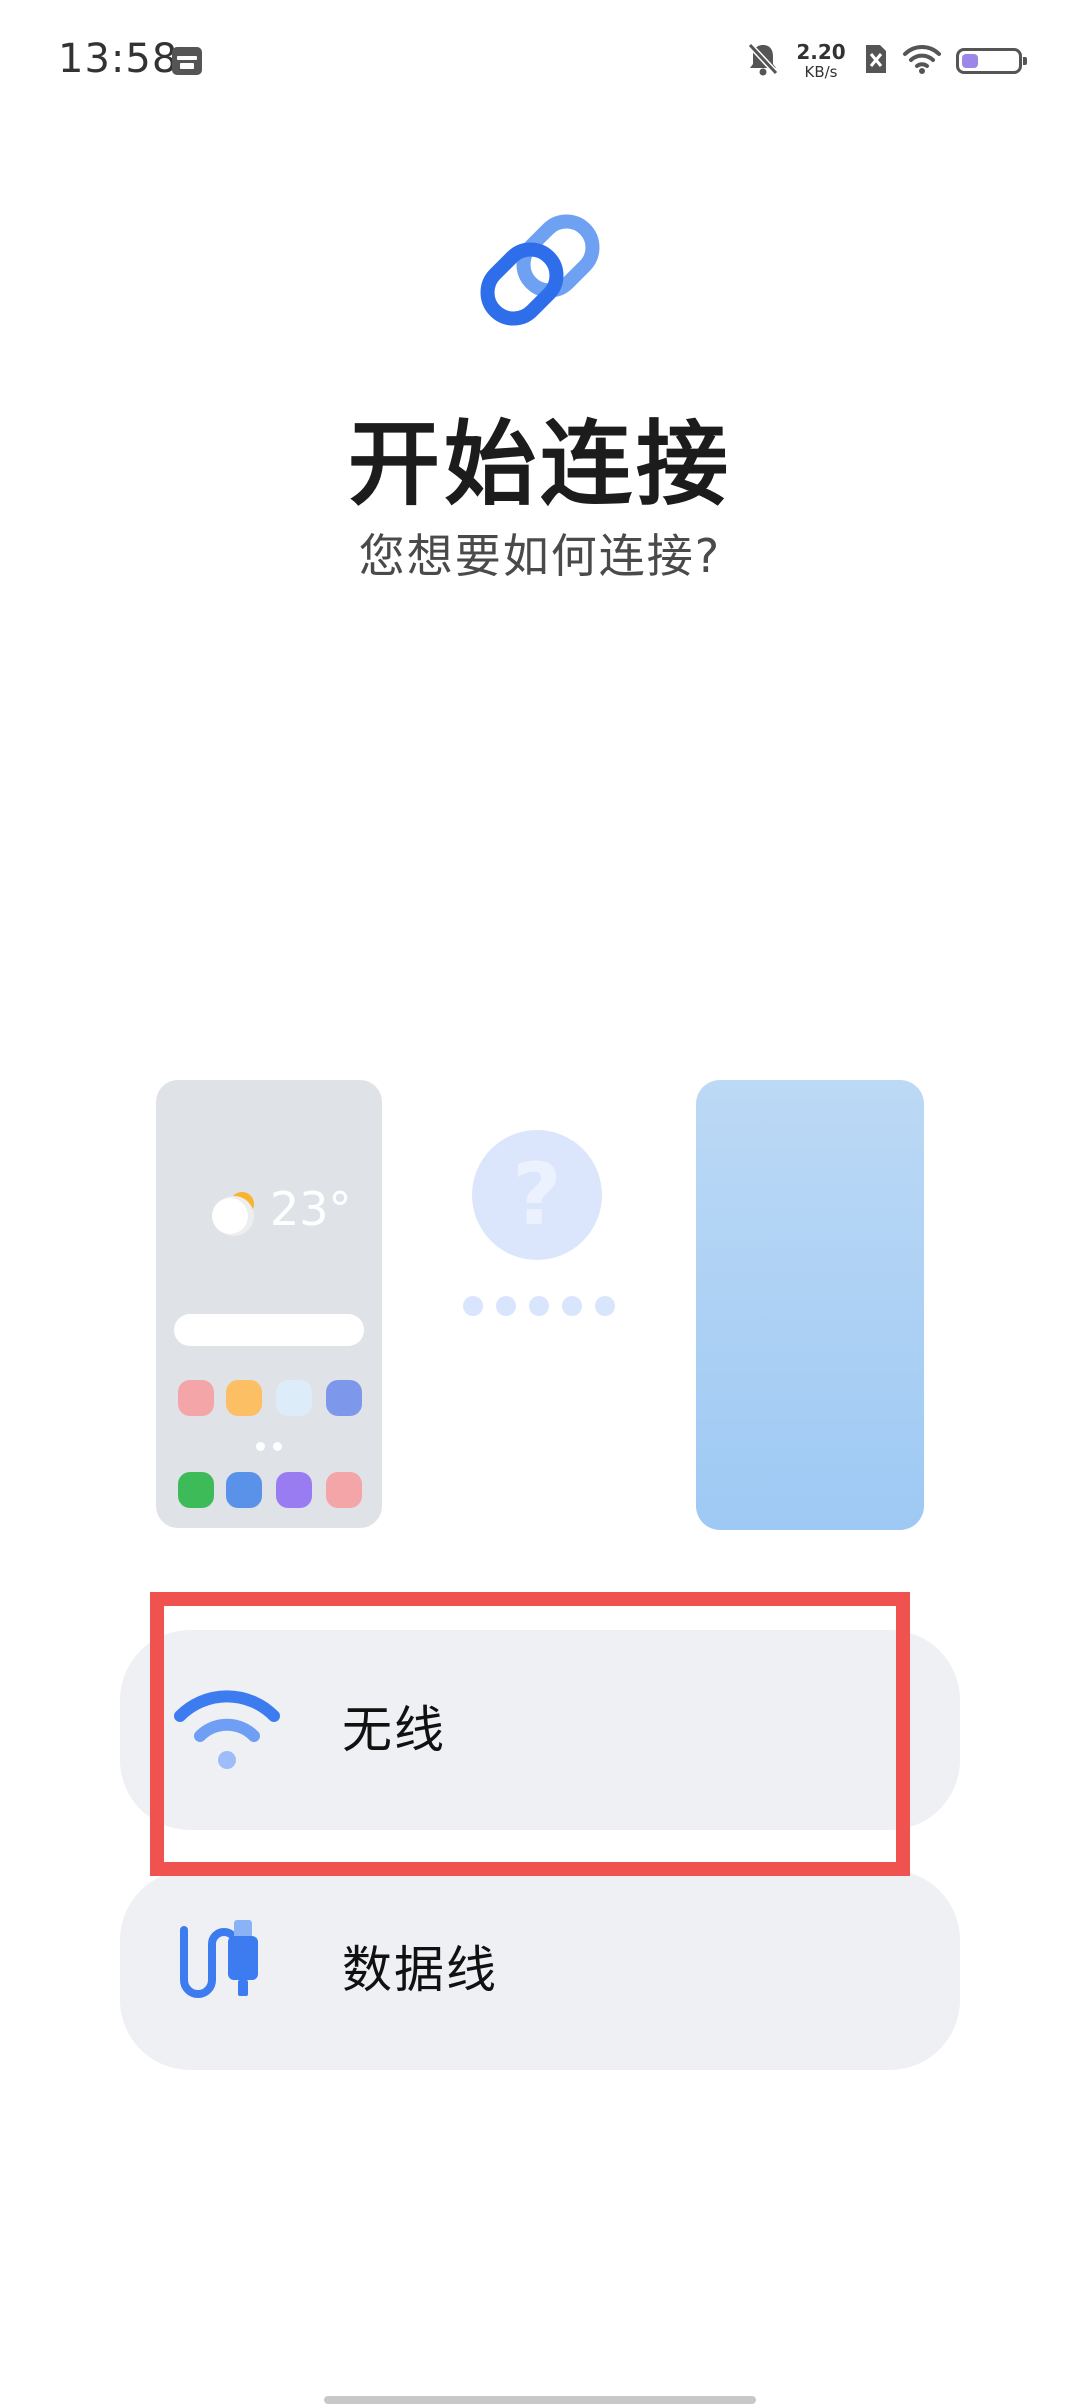  What do you see at coordinates (187, 61) in the screenshot?
I see `calendar-icon` at bounding box center [187, 61].